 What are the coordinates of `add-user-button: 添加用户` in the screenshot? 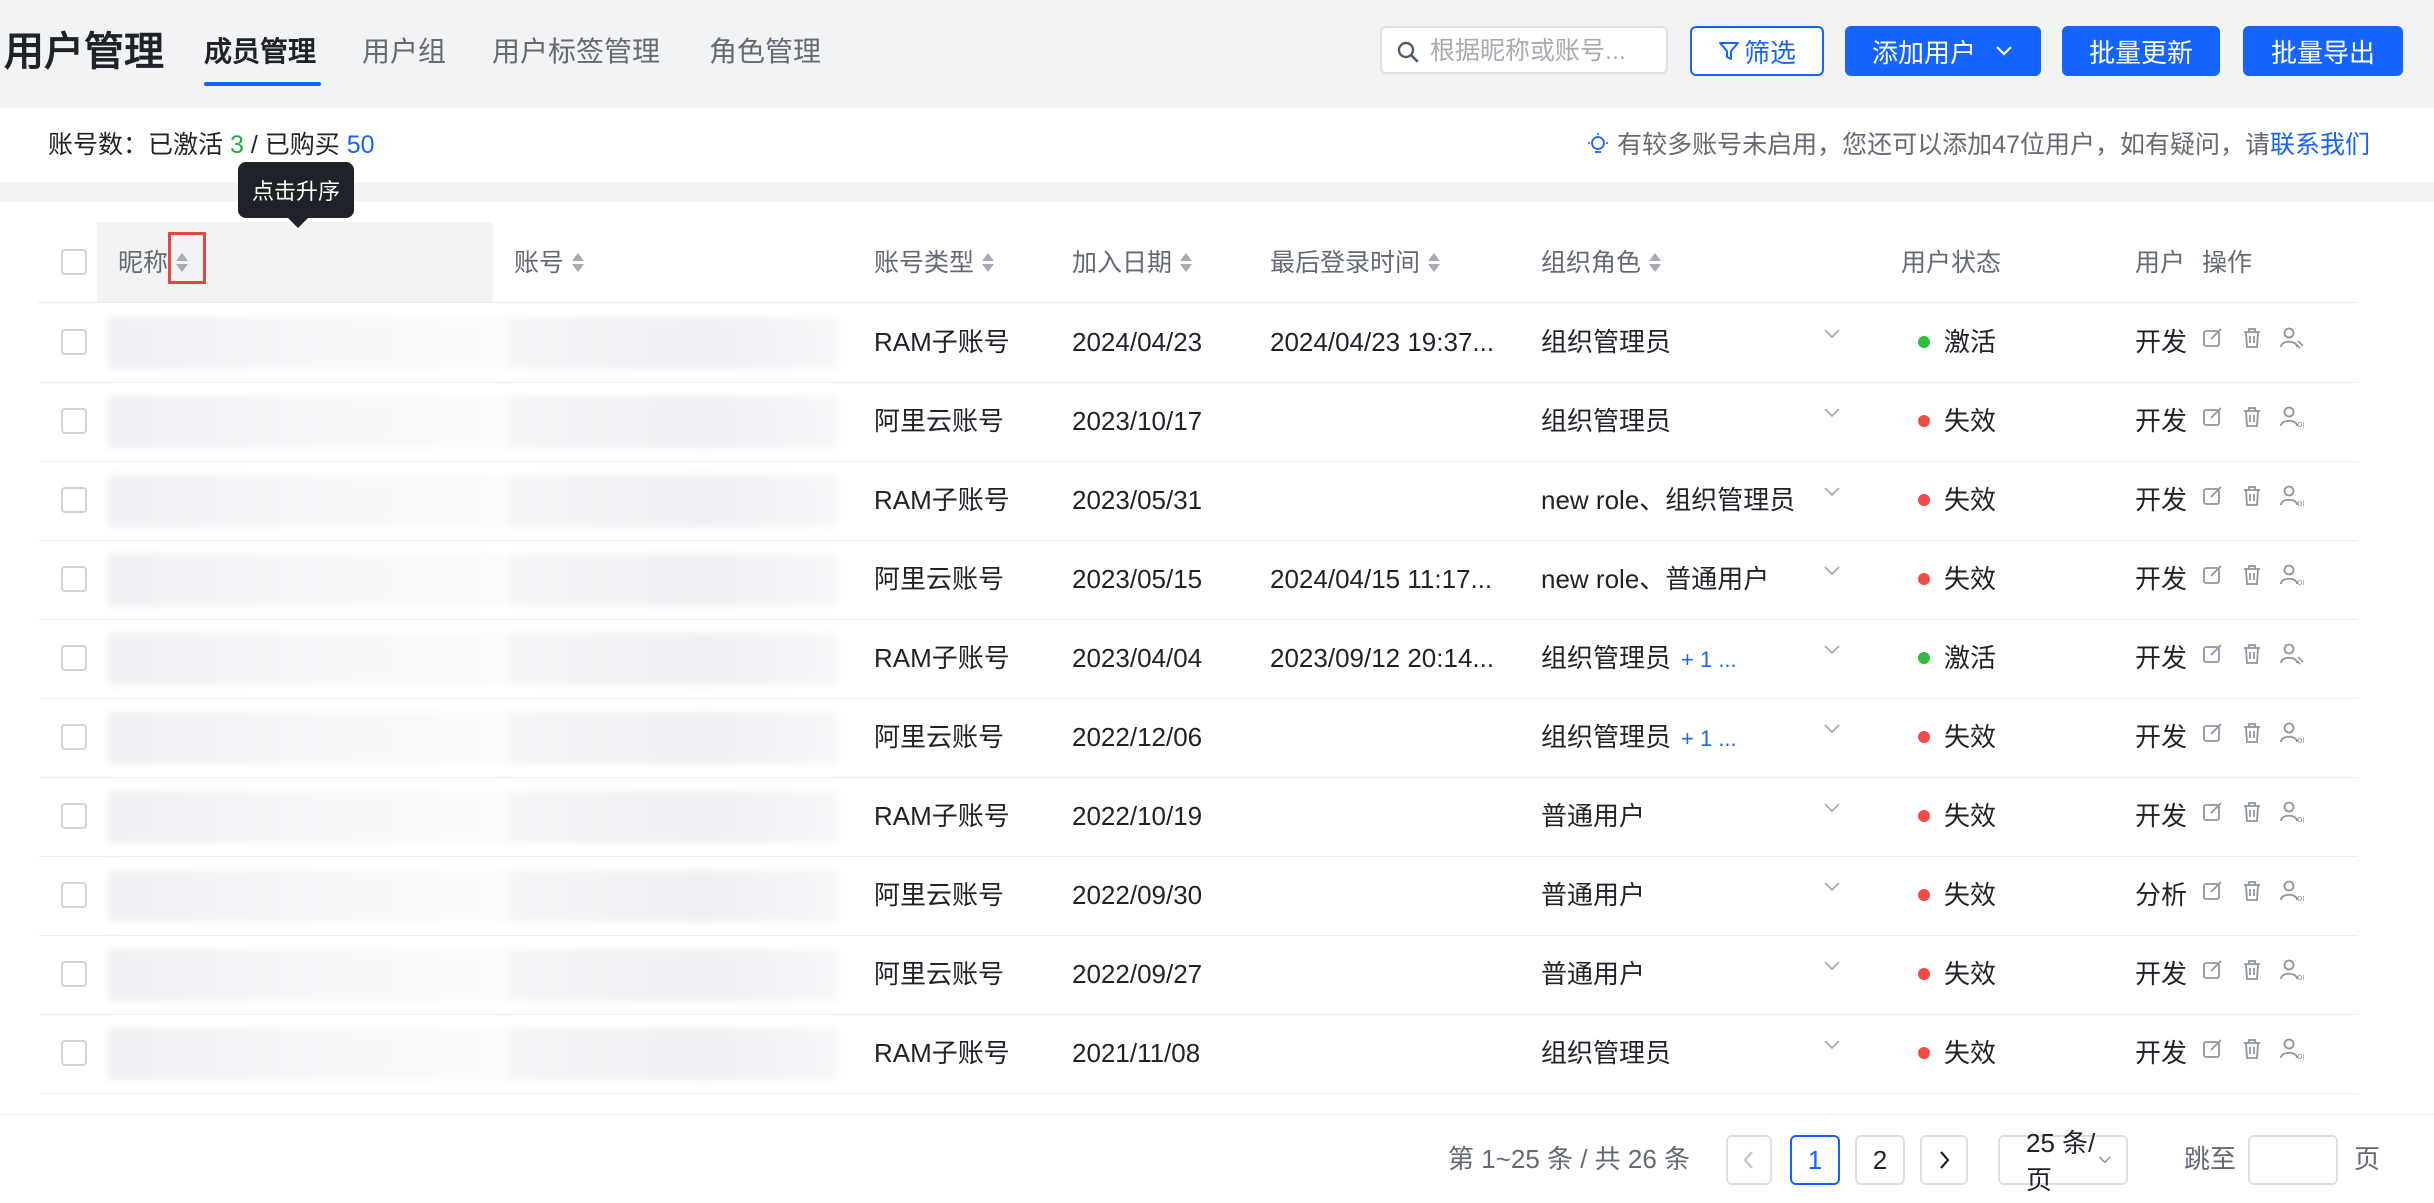 It's located at (1943, 51).